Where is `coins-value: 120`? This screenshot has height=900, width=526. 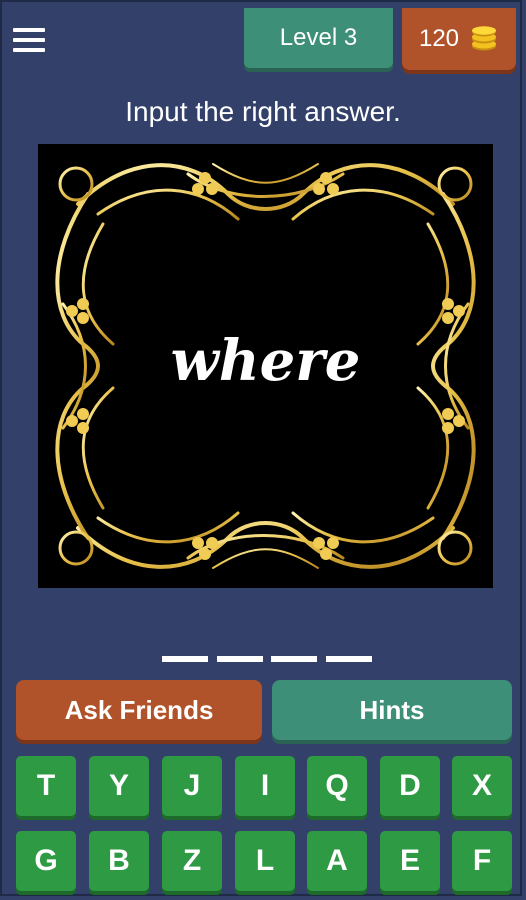
coins-value: 120 is located at coordinates (439, 38).